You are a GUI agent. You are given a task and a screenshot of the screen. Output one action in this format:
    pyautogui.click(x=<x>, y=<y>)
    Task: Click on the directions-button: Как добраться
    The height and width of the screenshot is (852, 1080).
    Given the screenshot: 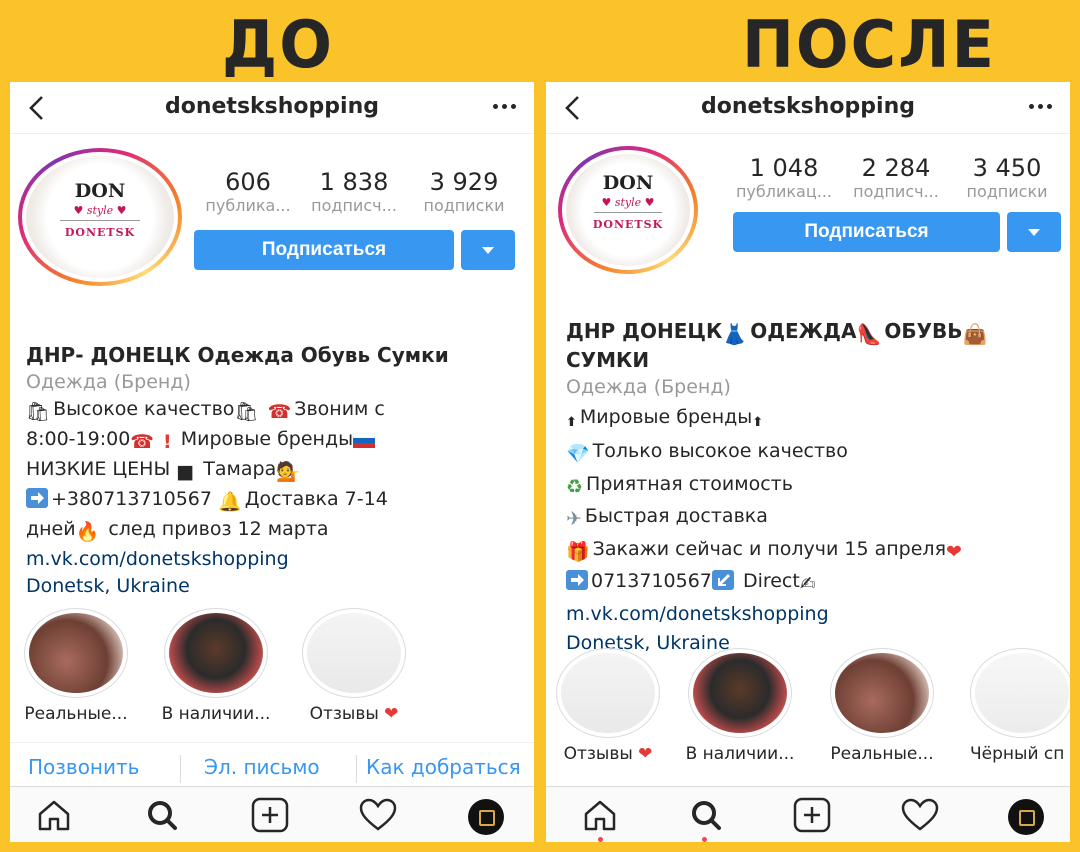 What is the action you would take?
    pyautogui.click(x=443, y=767)
    